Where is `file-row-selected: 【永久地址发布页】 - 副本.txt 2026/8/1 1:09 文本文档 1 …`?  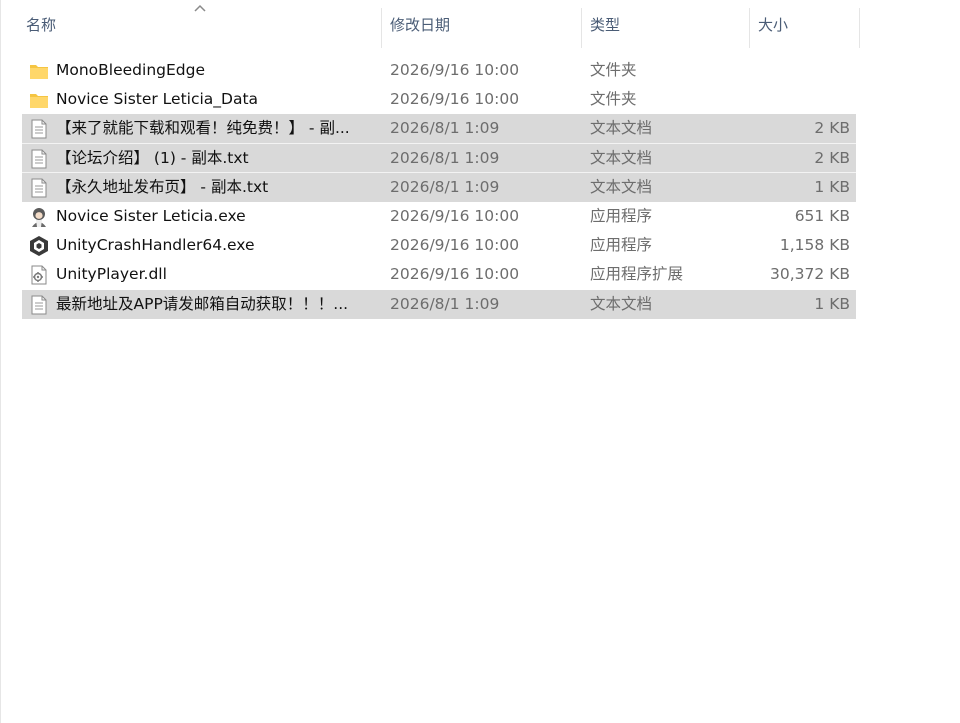
file-row-selected: 【永久地址发布页】 - 副本.txt 2026/8/1 1:09 文本文档 1 … is located at coordinates (439, 187).